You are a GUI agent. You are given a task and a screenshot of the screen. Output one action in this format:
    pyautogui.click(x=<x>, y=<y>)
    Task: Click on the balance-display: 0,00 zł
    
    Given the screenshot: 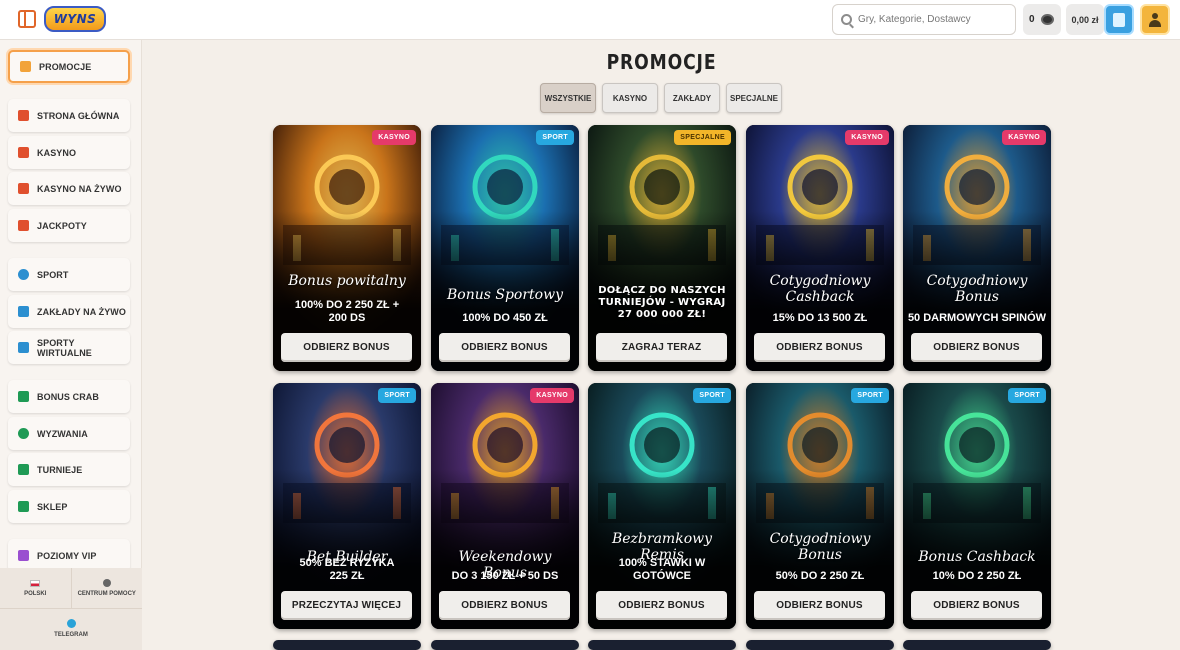 What is the action you would take?
    pyautogui.click(x=1085, y=19)
    